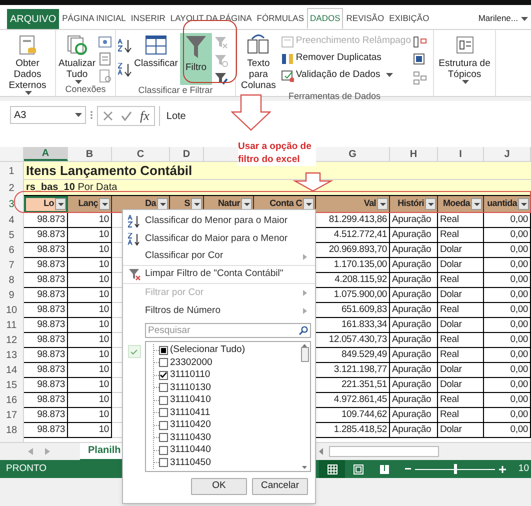 This screenshot has height=506, width=531. What do you see at coordinates (12, 204) in the screenshot?
I see `row-header: 3` at bounding box center [12, 204].